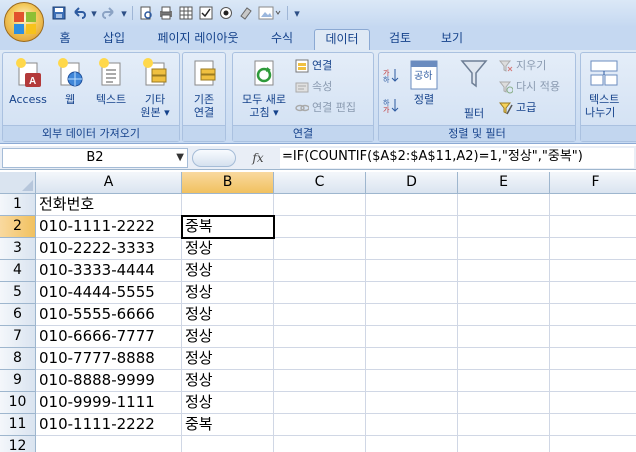 Image resolution: width=636 pixels, height=452 pixels. Describe the element at coordinates (412, 293) in the screenshot. I see `cell-d5` at that location.